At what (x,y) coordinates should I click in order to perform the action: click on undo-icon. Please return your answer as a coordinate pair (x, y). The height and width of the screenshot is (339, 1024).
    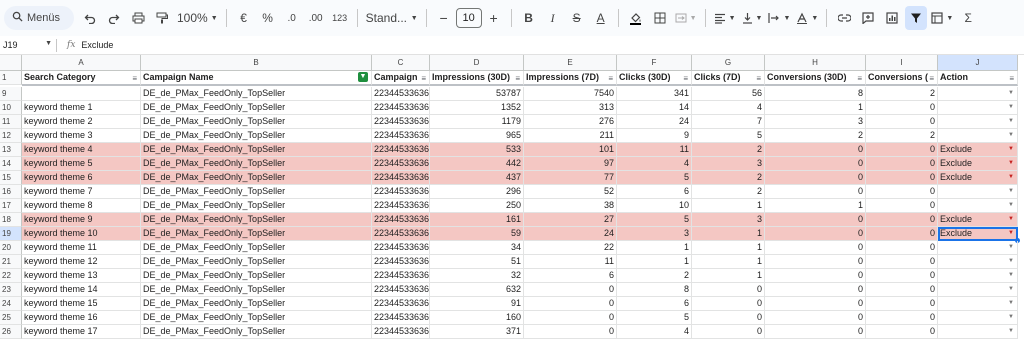
    Looking at the image, I should click on (90, 18).